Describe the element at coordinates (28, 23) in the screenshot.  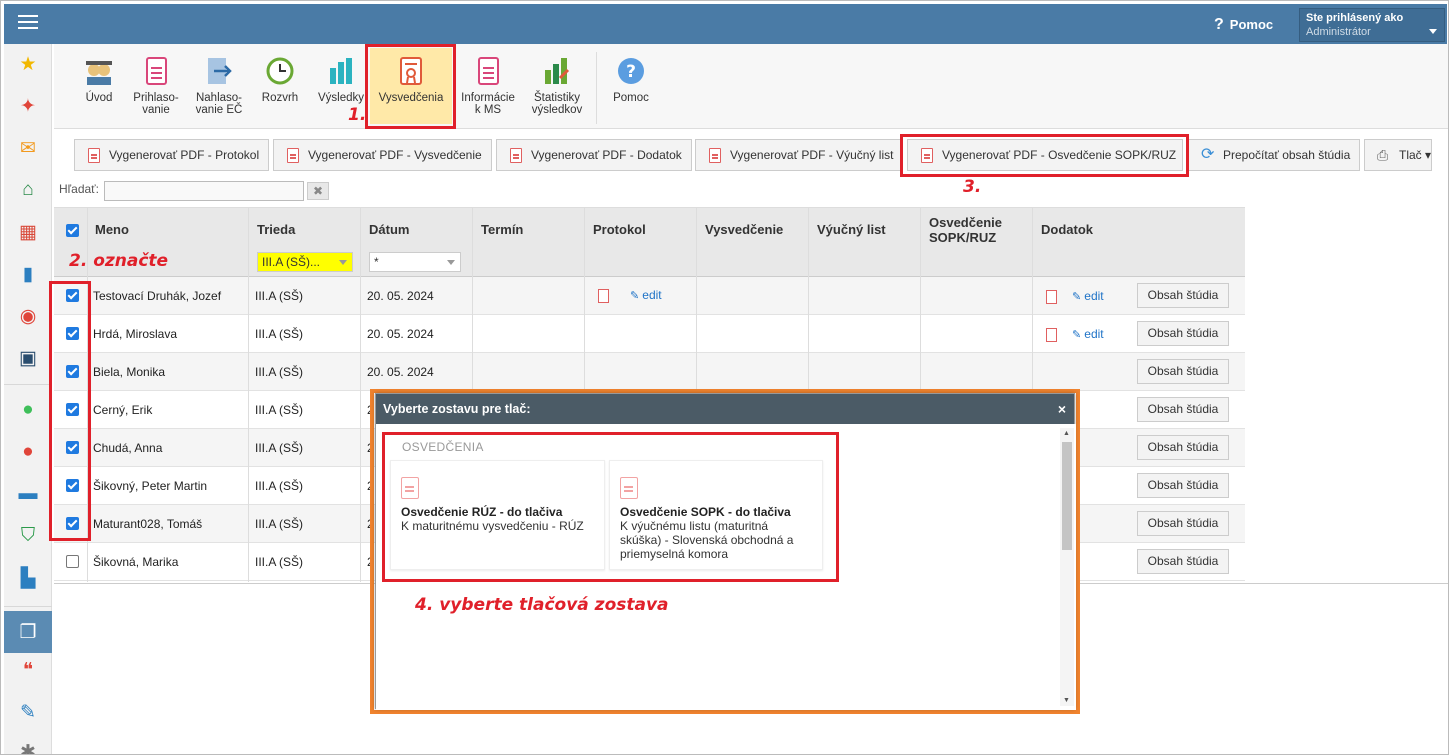
I see `menu-icon` at that location.